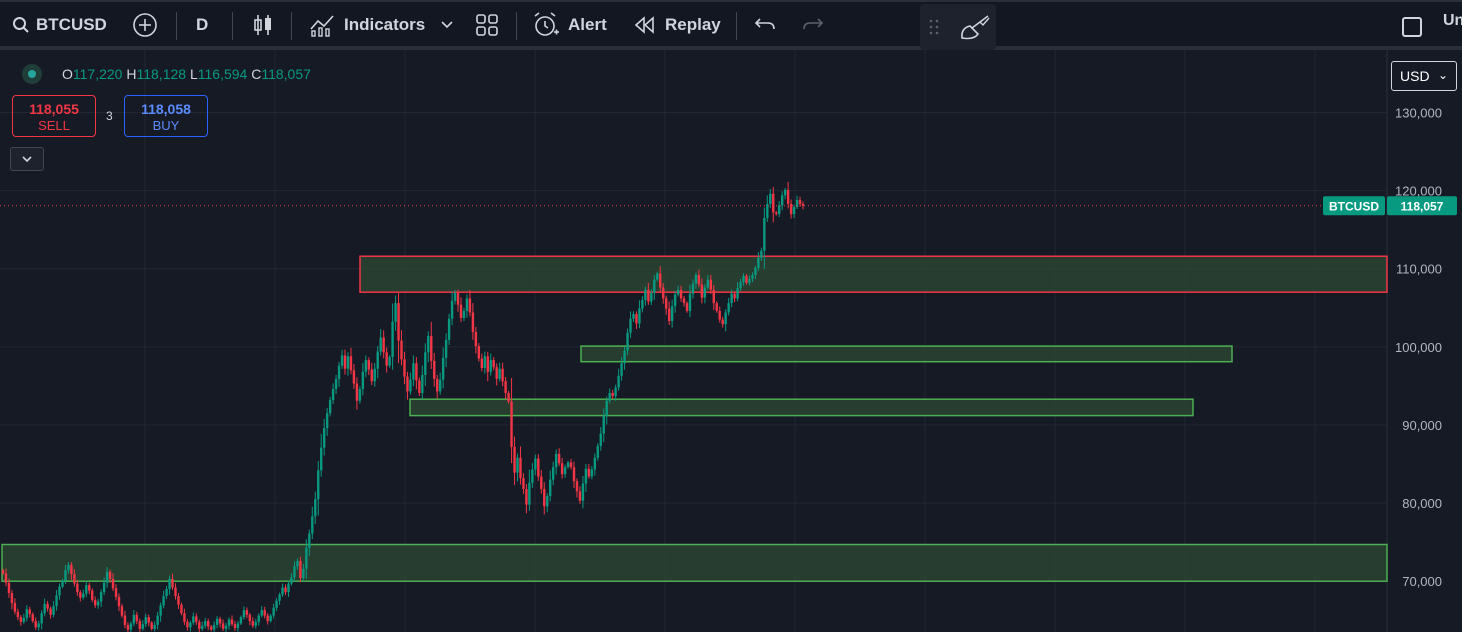 This screenshot has height=632, width=1462. I want to click on layouts-button, so click(487, 25).